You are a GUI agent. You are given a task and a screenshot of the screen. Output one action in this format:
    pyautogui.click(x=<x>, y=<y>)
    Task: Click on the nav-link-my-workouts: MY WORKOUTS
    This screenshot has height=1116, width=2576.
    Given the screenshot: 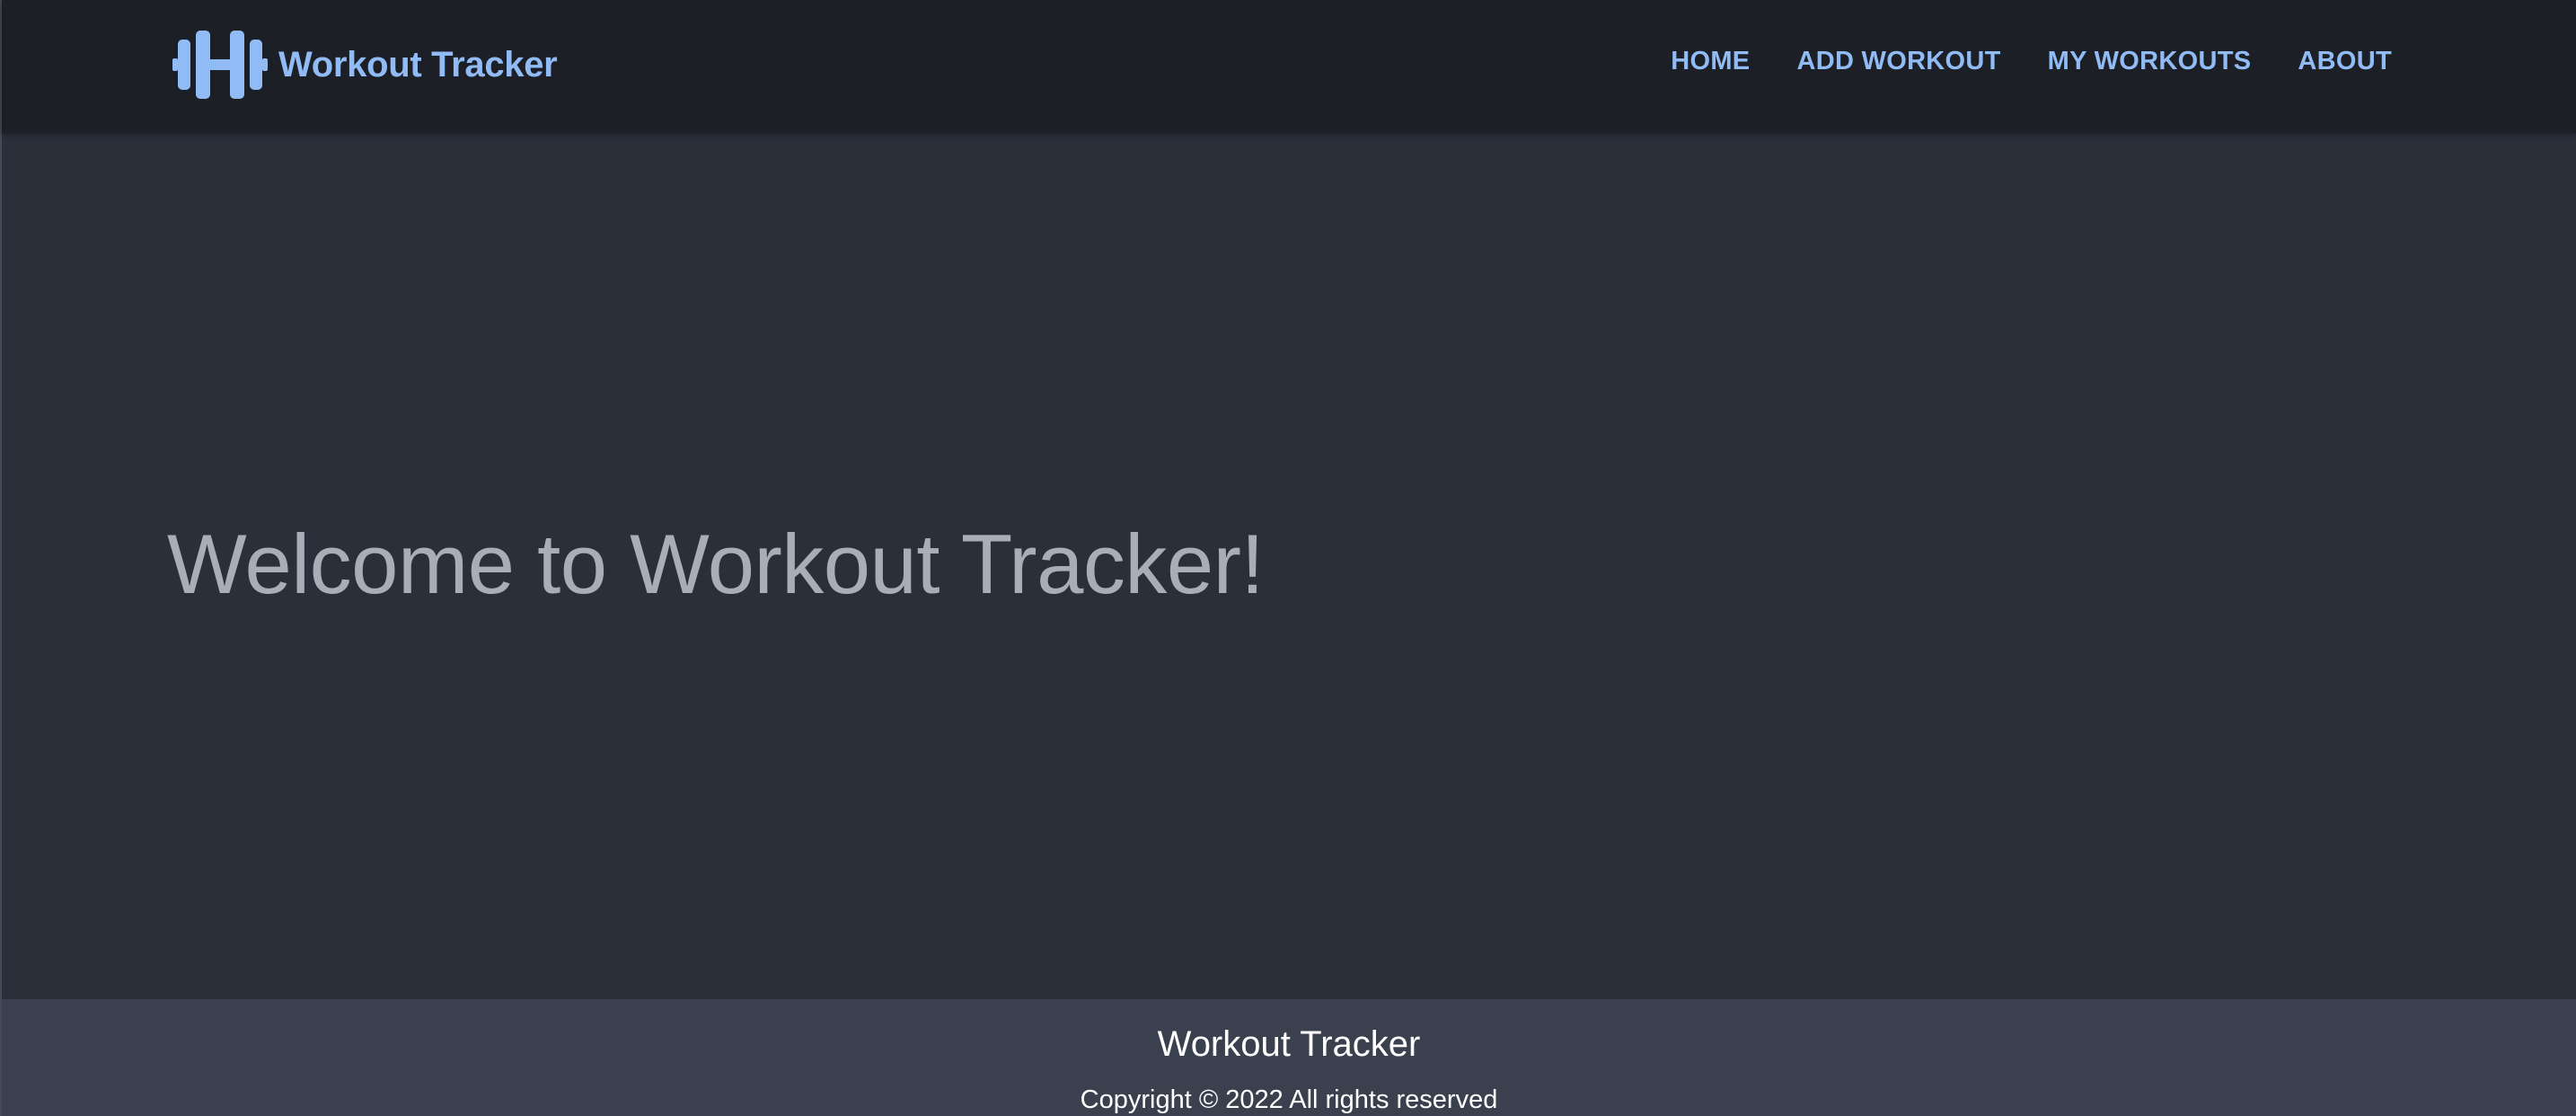 What is the action you would take?
    pyautogui.click(x=2150, y=61)
    